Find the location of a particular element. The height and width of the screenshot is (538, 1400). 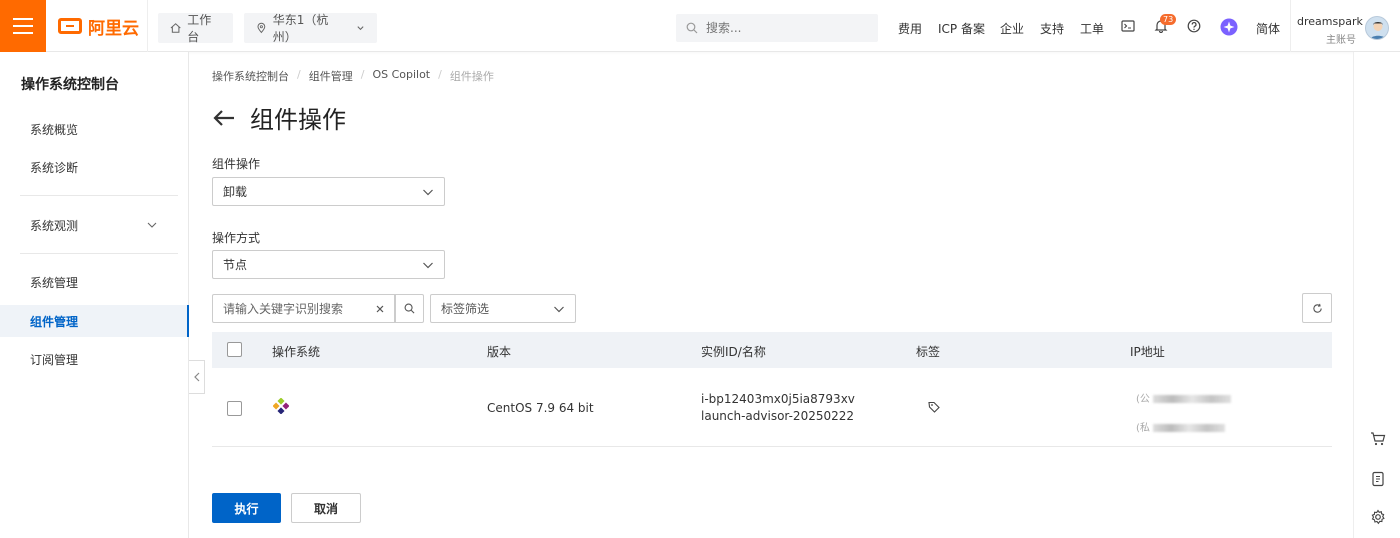

sidebar-item-subscription: 订阅管理 is located at coordinates (94, 359).